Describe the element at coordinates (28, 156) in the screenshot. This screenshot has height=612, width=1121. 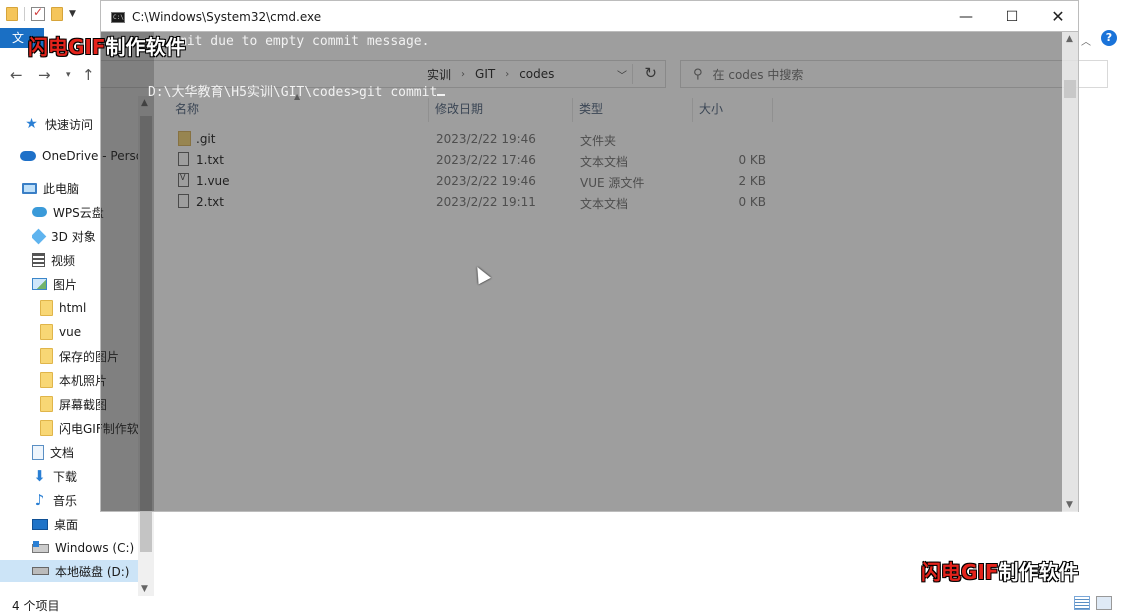
I see `cloud-icon` at that location.